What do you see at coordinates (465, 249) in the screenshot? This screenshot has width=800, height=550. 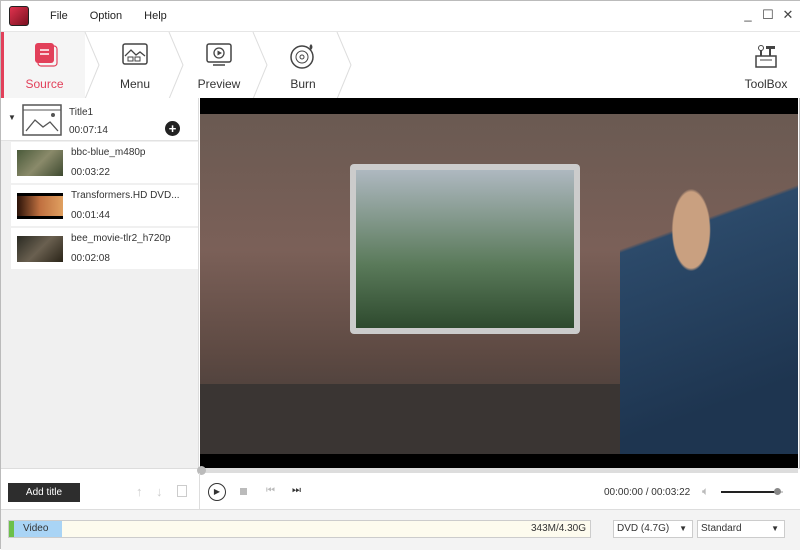 I see `monitor` at bounding box center [465, 249].